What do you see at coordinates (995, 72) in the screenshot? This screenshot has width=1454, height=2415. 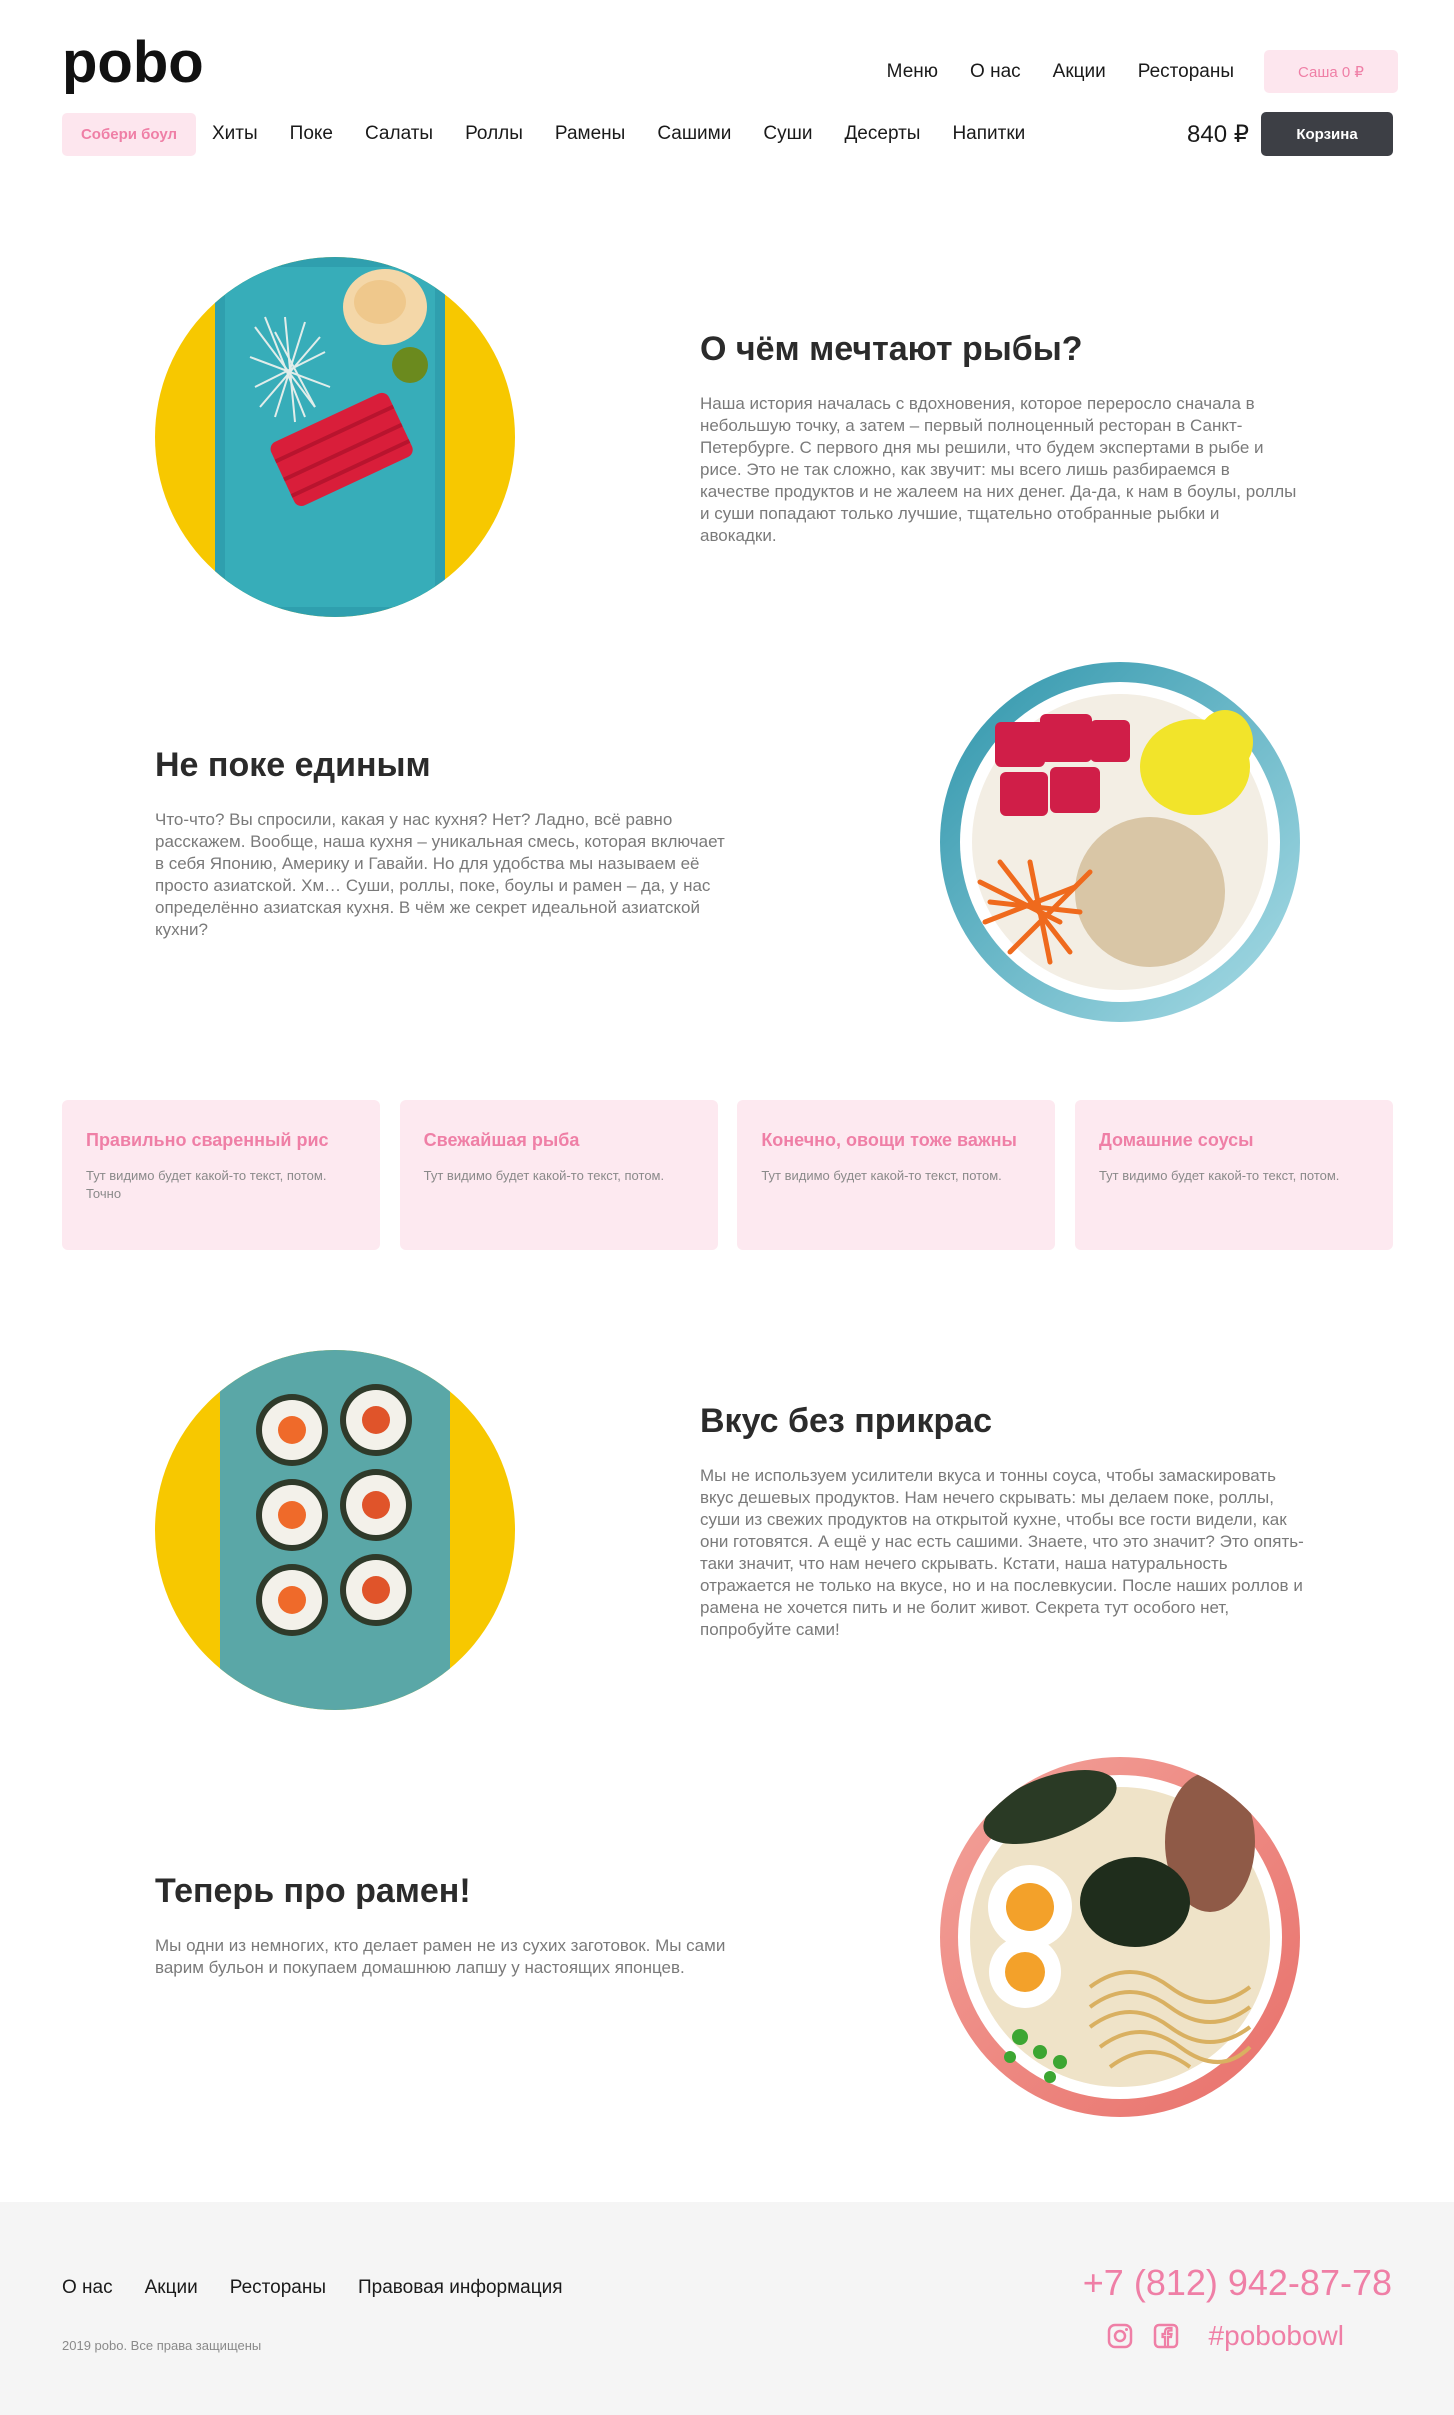 I see `top-nav-link-about: О нас` at bounding box center [995, 72].